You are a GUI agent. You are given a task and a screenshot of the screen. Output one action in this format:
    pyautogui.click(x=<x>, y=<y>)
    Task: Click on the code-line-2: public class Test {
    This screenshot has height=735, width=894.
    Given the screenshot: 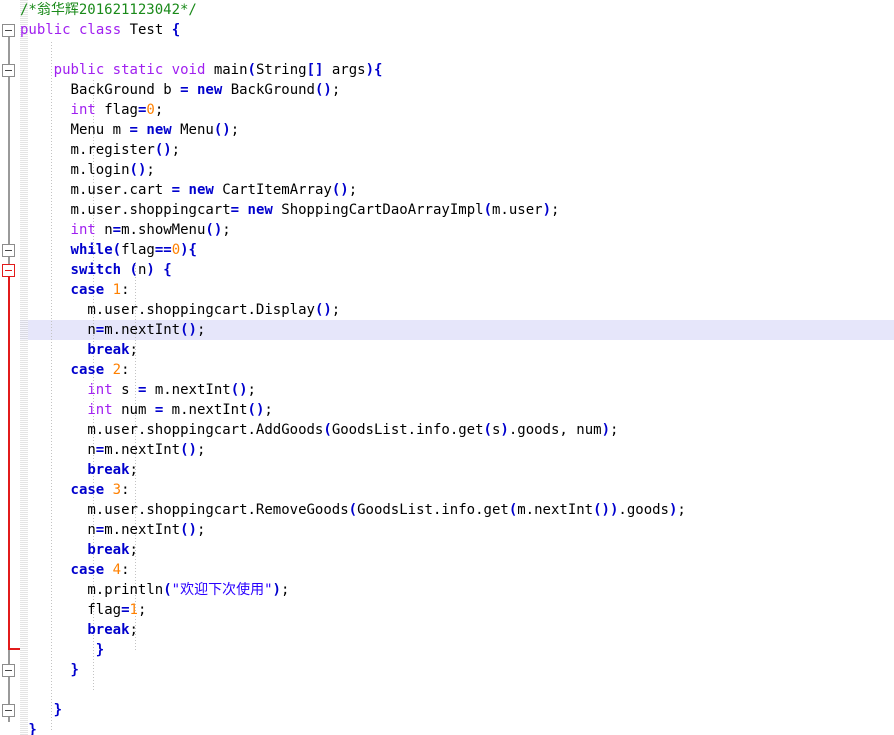 What is the action you would take?
    pyautogui.click(x=90, y=30)
    